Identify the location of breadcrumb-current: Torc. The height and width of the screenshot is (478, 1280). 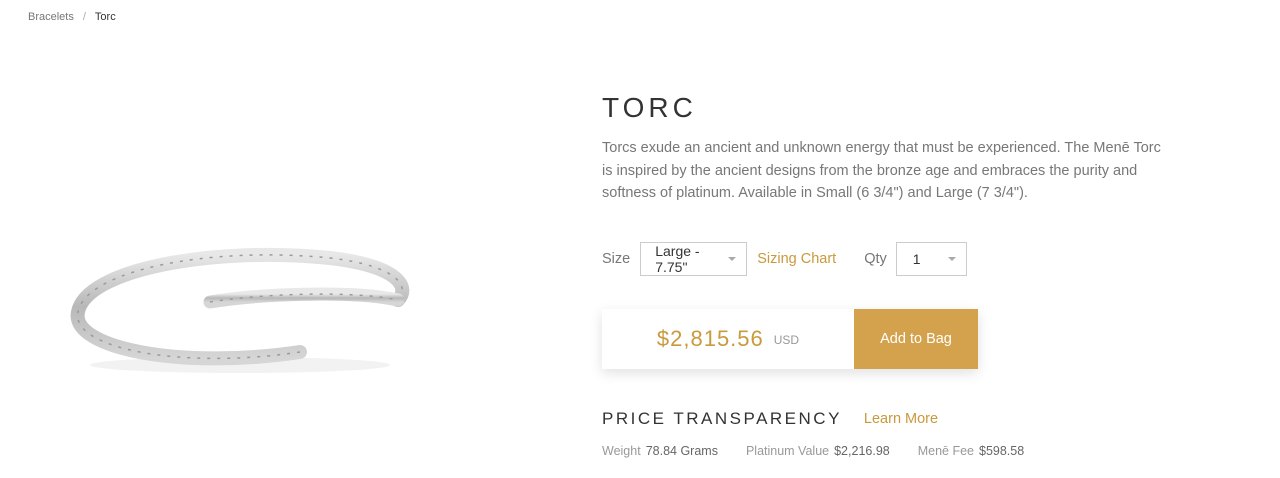
(105, 17).